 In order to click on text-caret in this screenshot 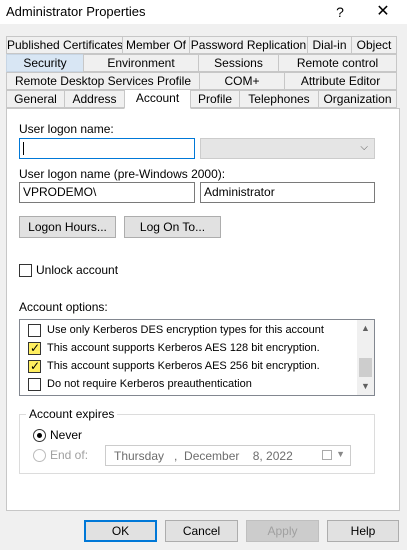, I will do `click(23, 148)`.